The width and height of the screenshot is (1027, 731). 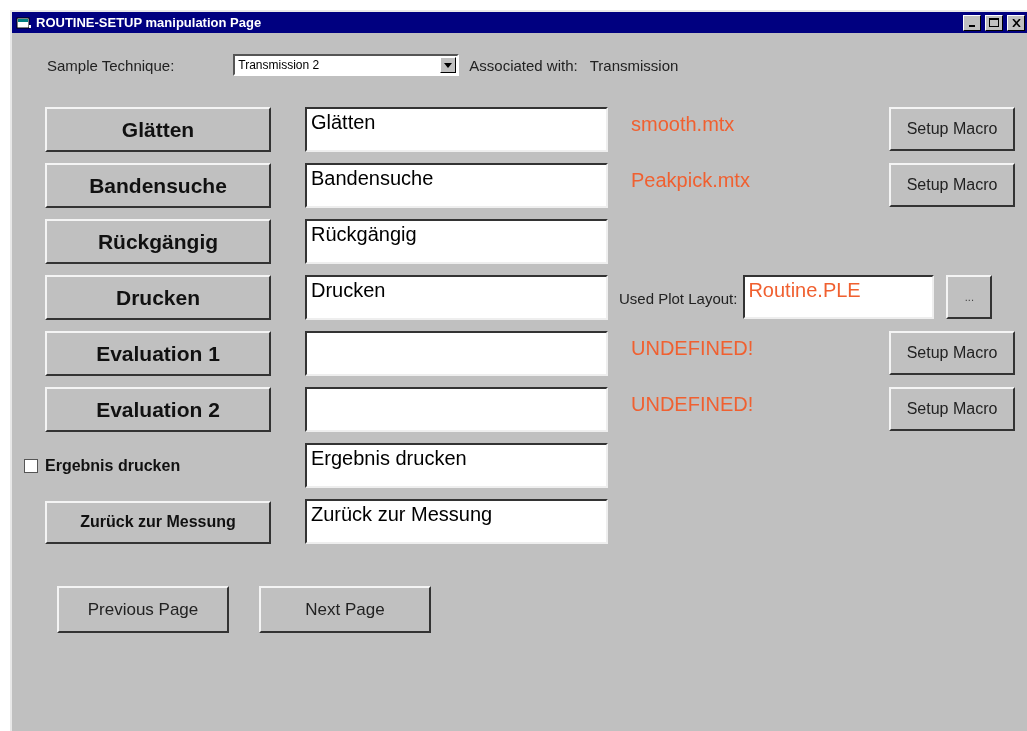 What do you see at coordinates (456, 465) in the screenshot?
I see `caption-field: Ergebnis drucken` at bounding box center [456, 465].